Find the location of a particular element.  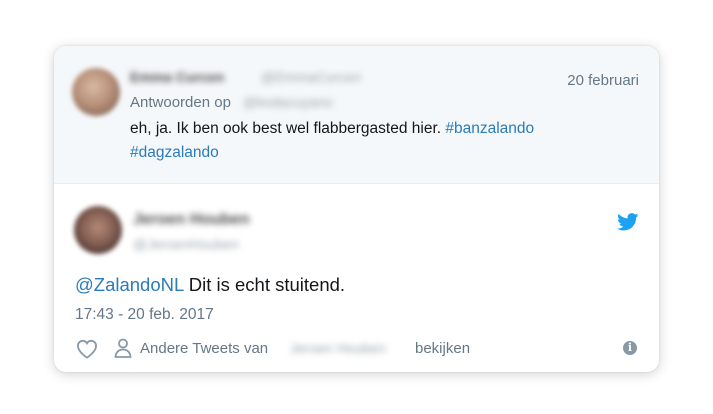

tweet-text: @ZalandoNL Dit is echt stuitend. is located at coordinates (210, 285).